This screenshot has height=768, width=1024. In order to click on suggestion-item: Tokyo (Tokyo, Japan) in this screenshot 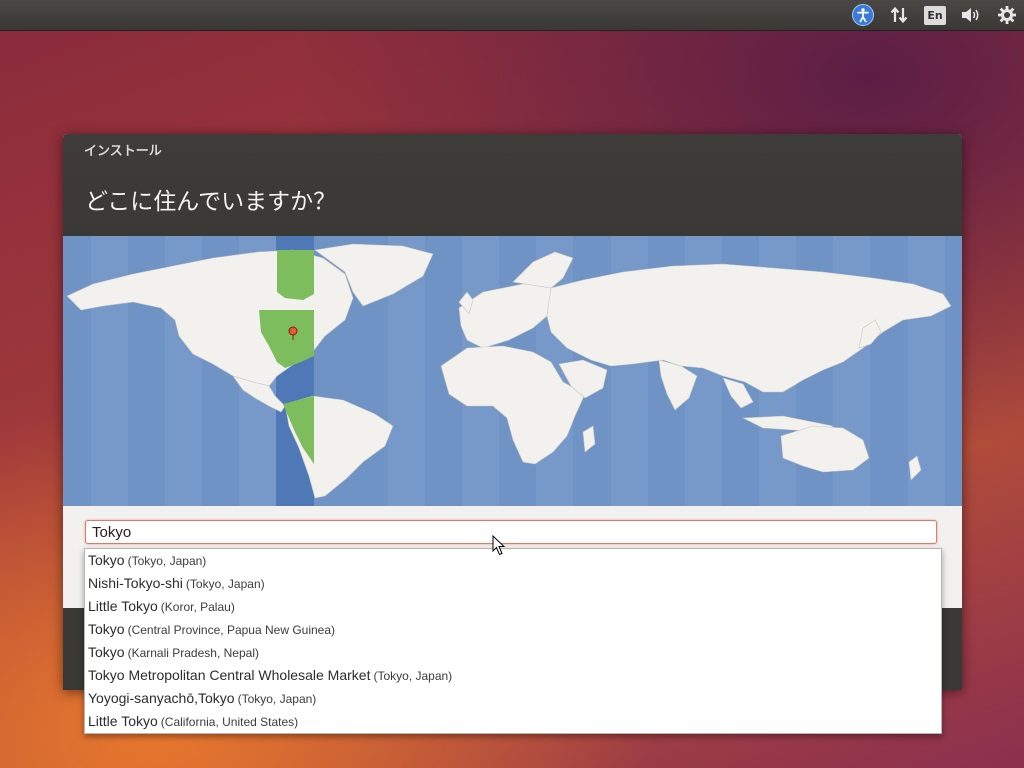, I will do `click(513, 560)`.